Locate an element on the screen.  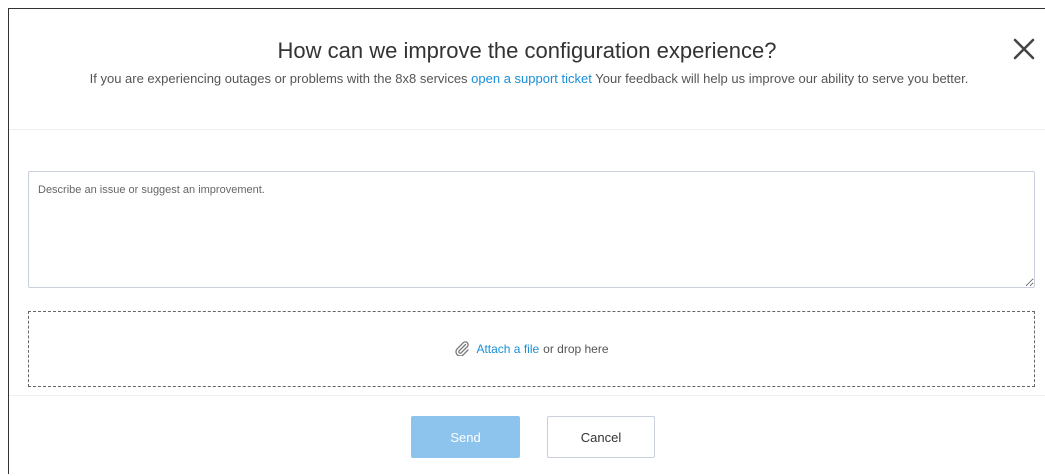
cancel-button: Cancel is located at coordinates (601, 437).